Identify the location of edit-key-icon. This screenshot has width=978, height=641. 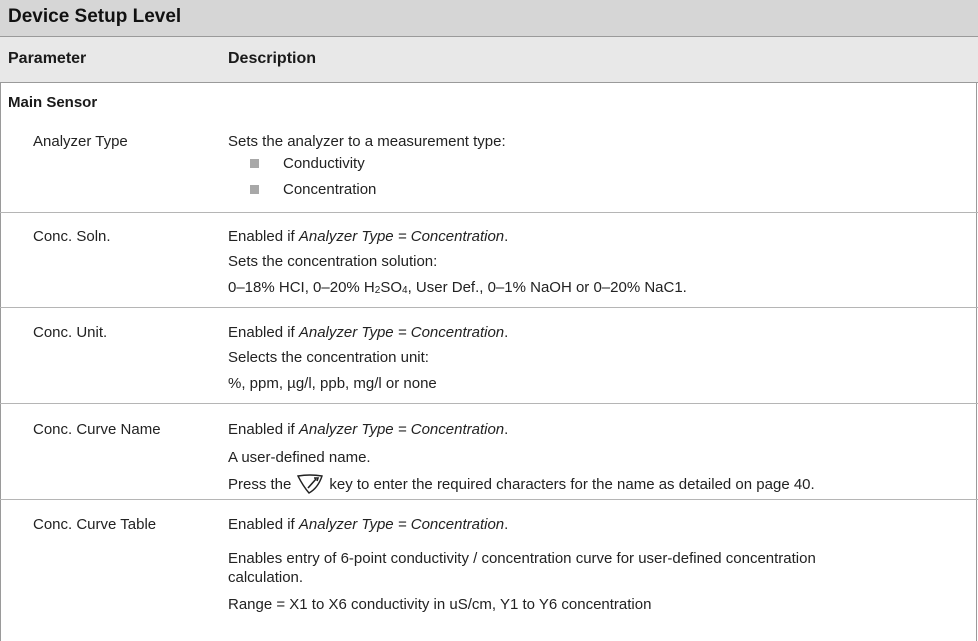
(310, 486).